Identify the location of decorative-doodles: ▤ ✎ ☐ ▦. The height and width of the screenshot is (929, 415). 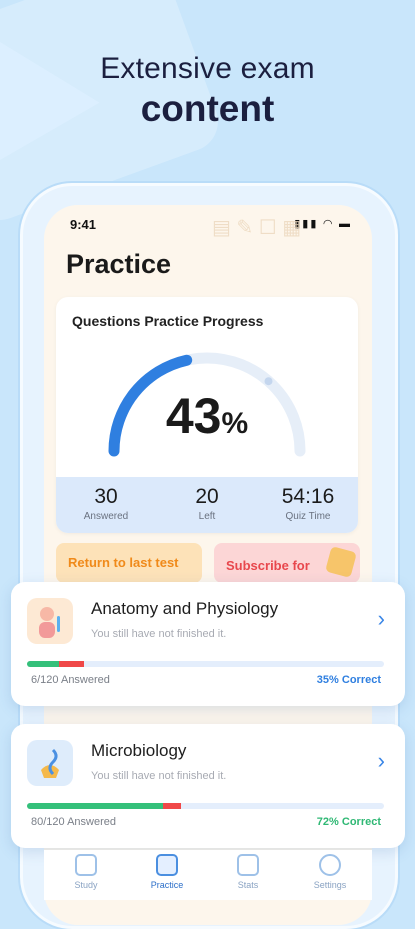
(257, 228).